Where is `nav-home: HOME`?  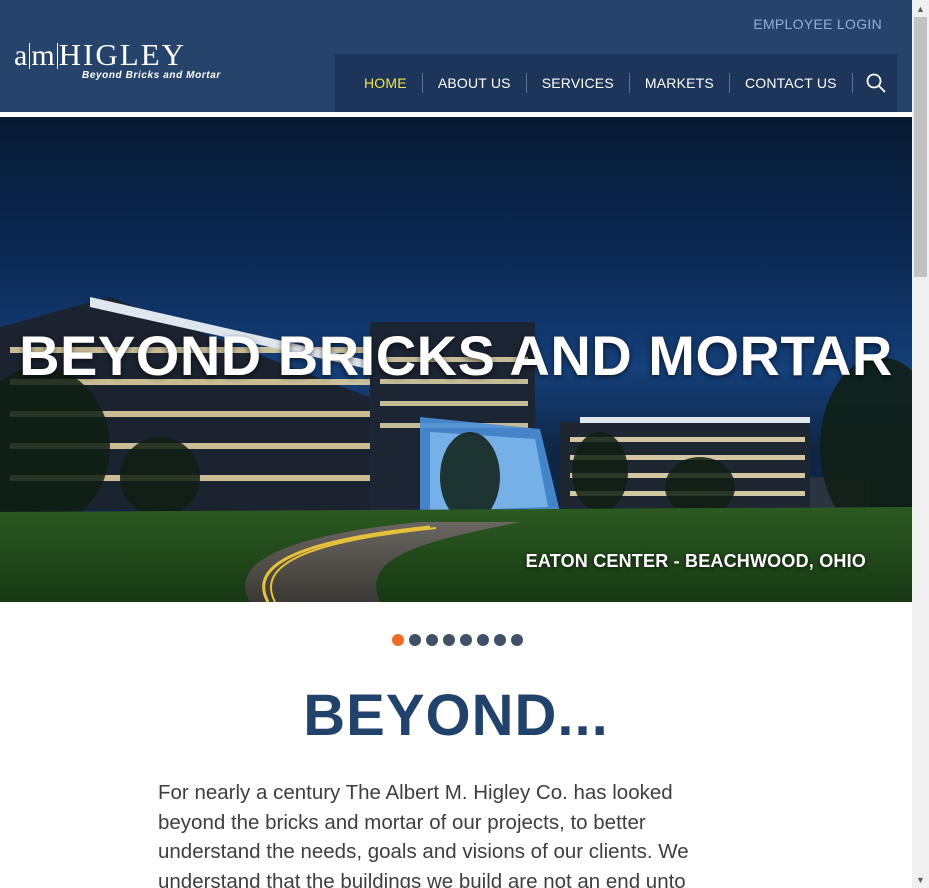 nav-home: HOME is located at coordinates (386, 83).